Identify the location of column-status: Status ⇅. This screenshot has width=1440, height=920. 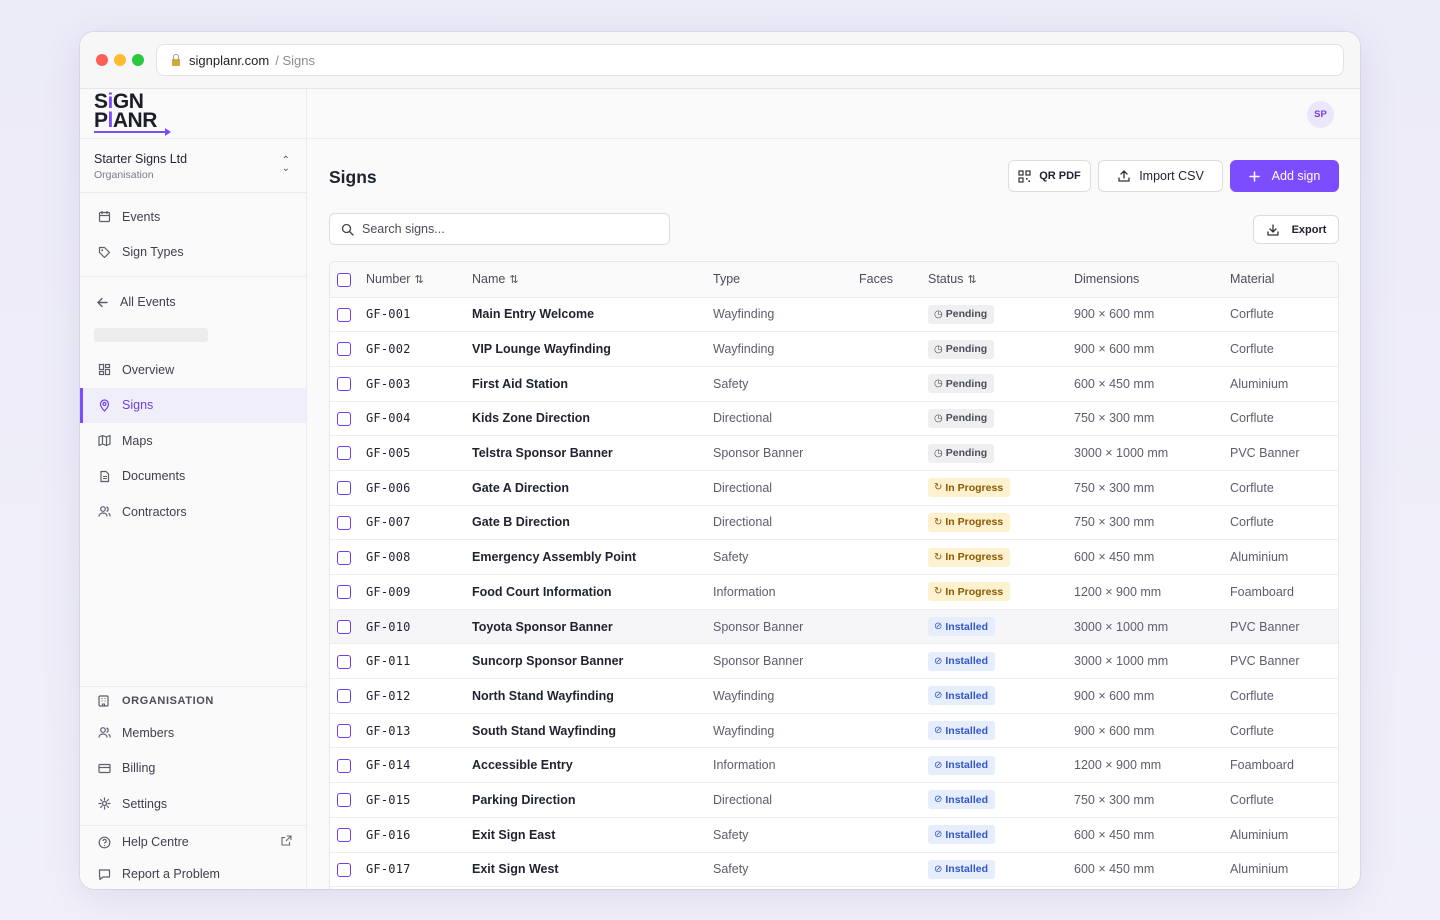
(1001, 280).